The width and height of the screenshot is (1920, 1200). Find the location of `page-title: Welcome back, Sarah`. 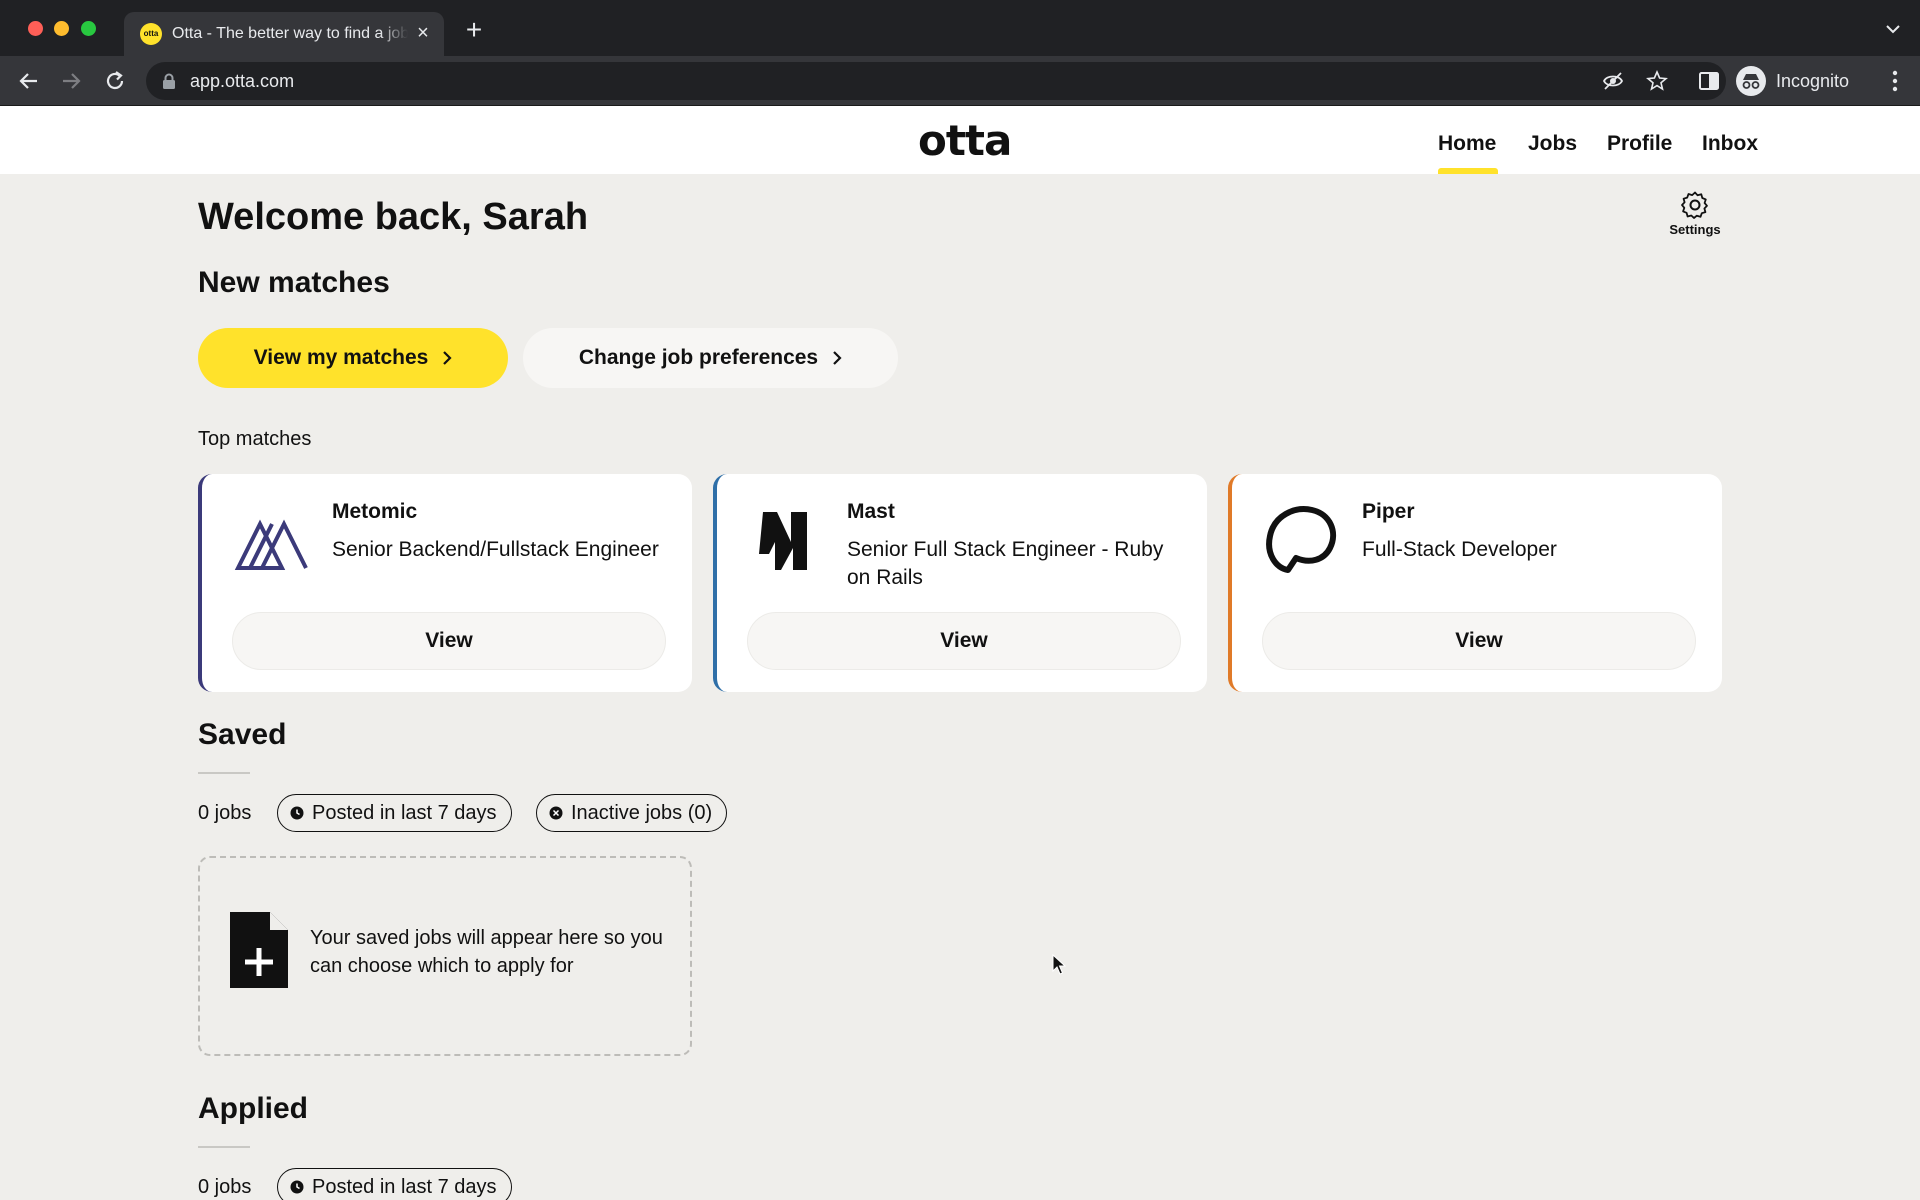

page-title: Welcome back, Sarah is located at coordinates (393, 217).